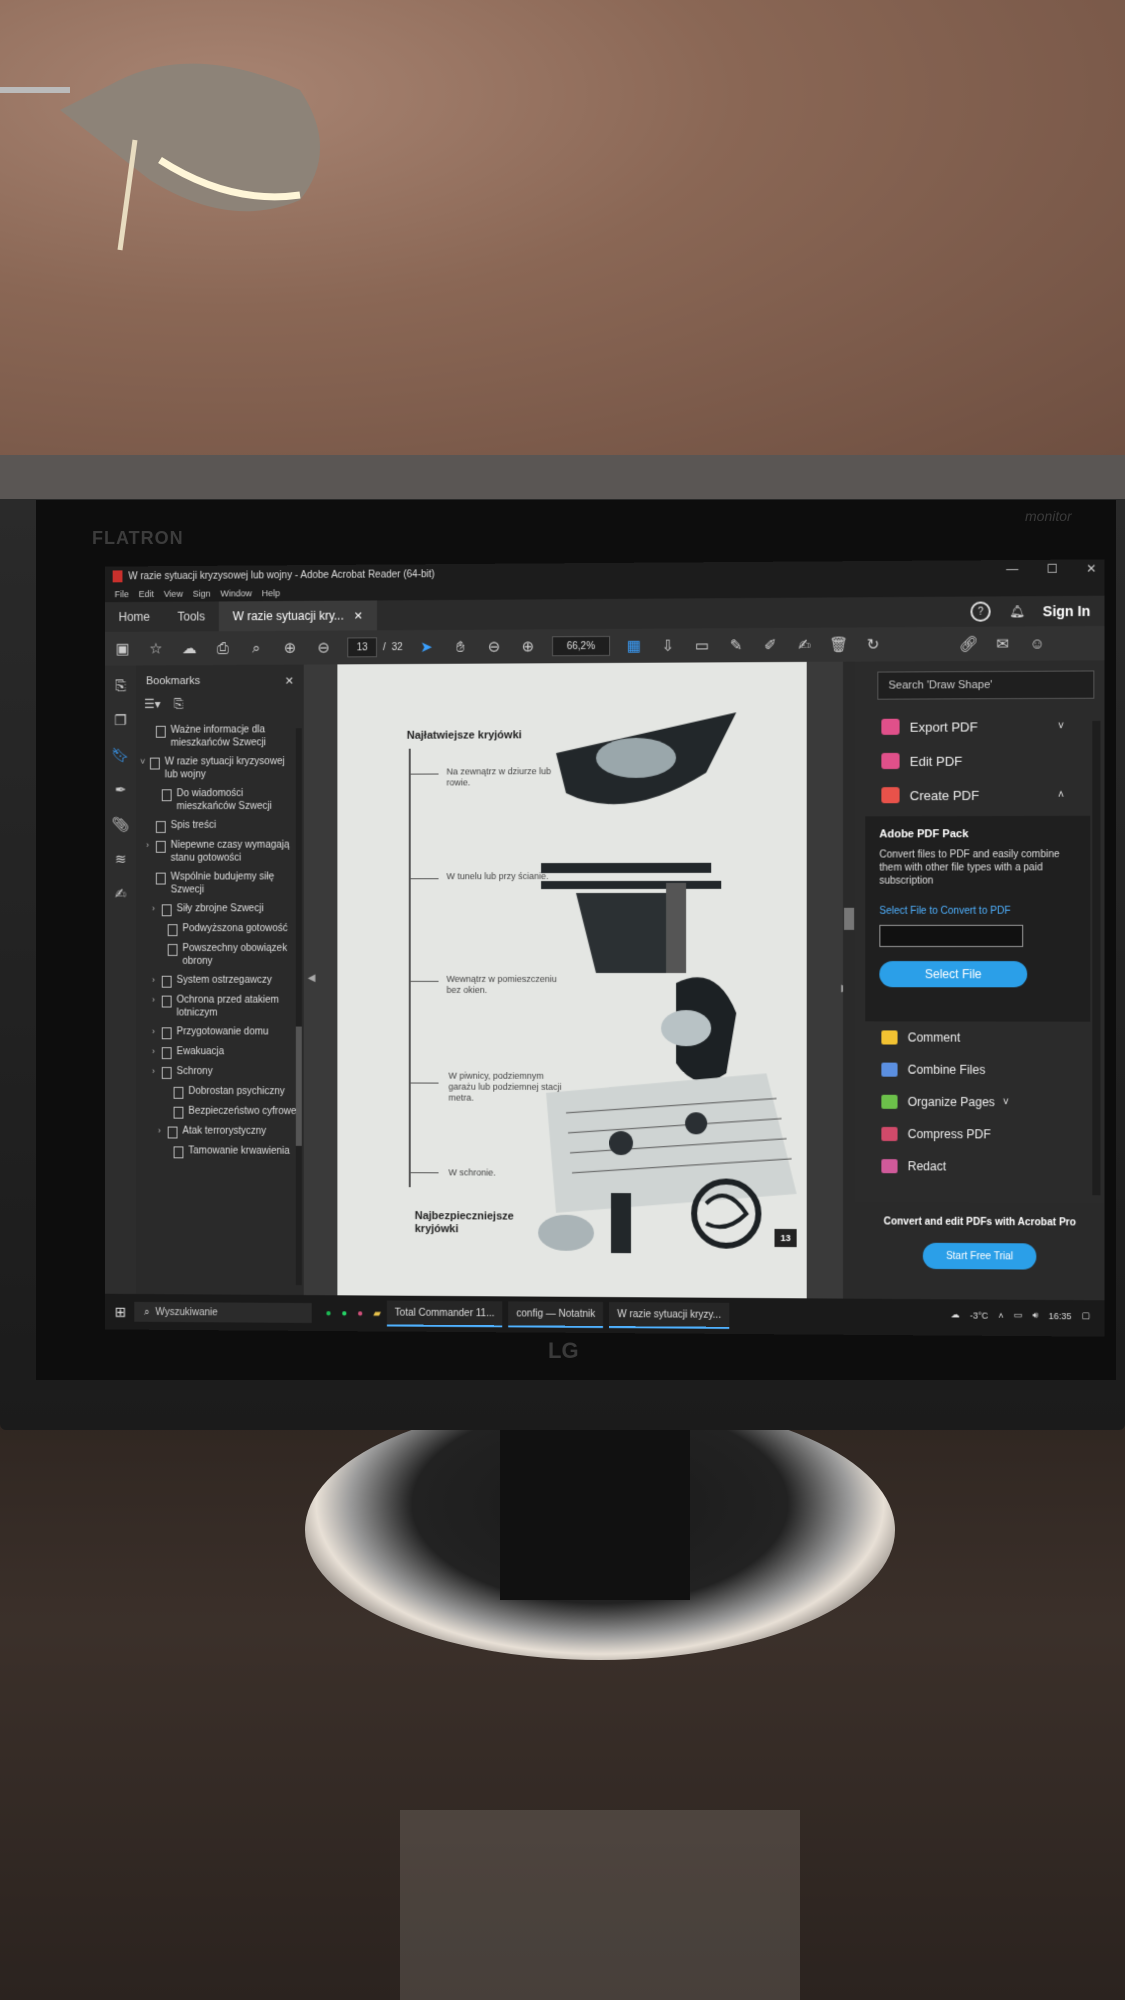  Describe the element at coordinates (979, 1166) in the screenshot. I see `redact-tool: Redact` at that location.